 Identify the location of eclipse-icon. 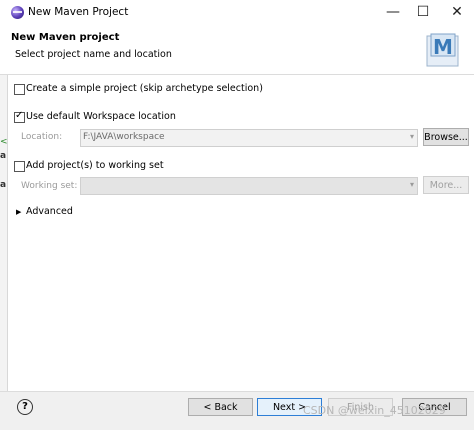
(17, 12).